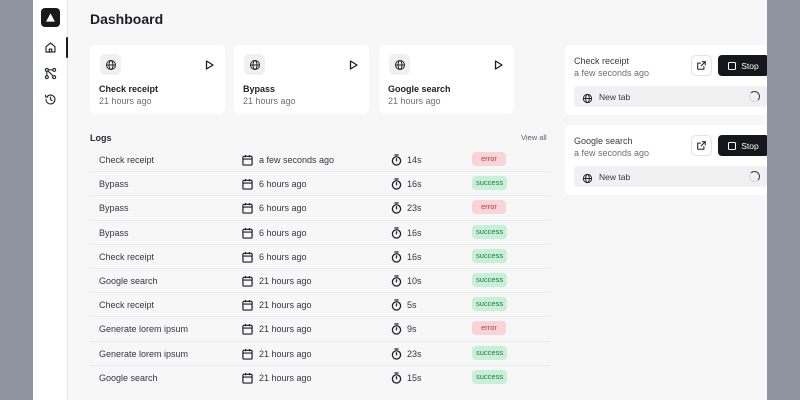 The width and height of the screenshot is (800, 400). Describe the element at coordinates (414, 377) in the screenshot. I see `log-duration: 15s` at that location.